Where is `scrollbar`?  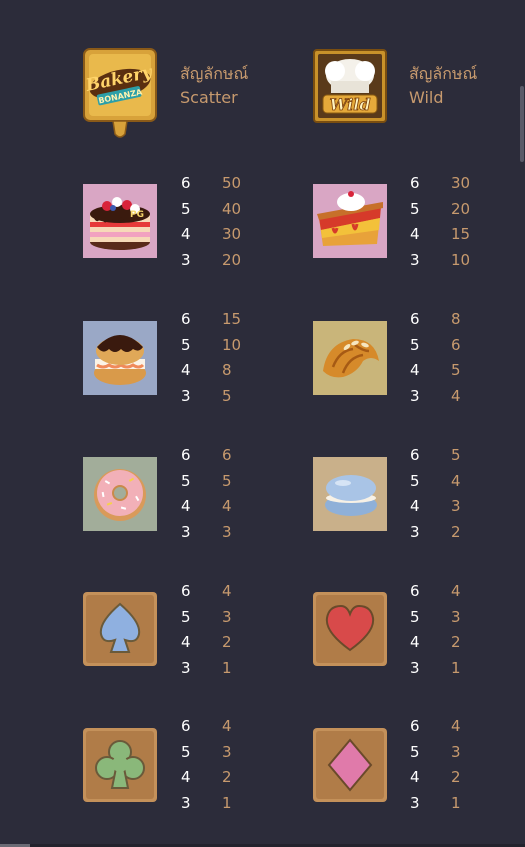
scrollbar is located at coordinates (522, 423).